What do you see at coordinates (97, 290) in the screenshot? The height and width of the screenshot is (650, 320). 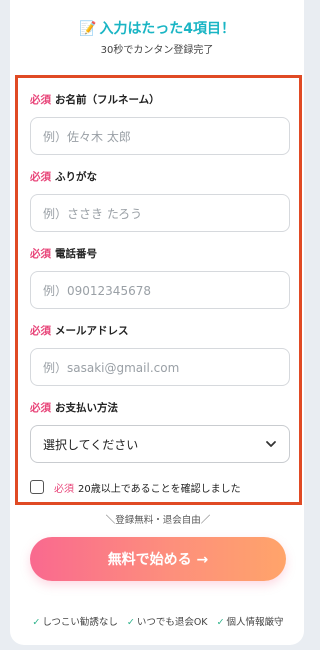 I see `phone-placeholder: 例）09012345678` at bounding box center [97, 290].